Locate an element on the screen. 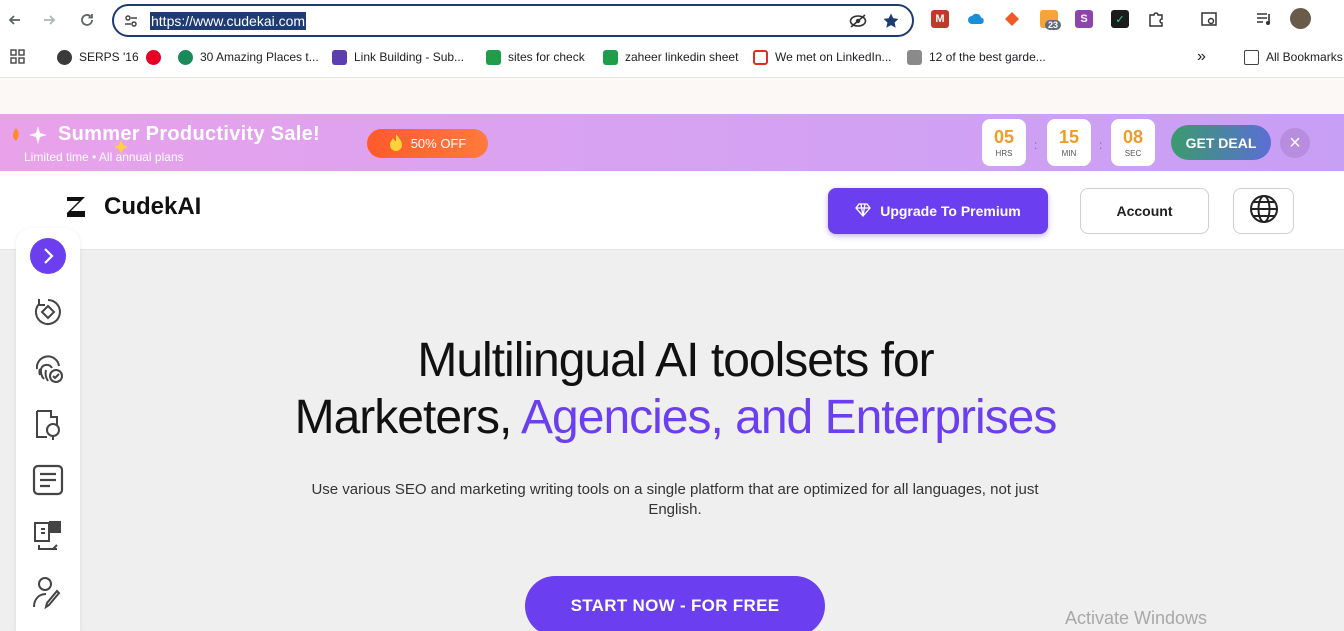 The image size is (1344, 631). back-icon is located at coordinates (15, 20).